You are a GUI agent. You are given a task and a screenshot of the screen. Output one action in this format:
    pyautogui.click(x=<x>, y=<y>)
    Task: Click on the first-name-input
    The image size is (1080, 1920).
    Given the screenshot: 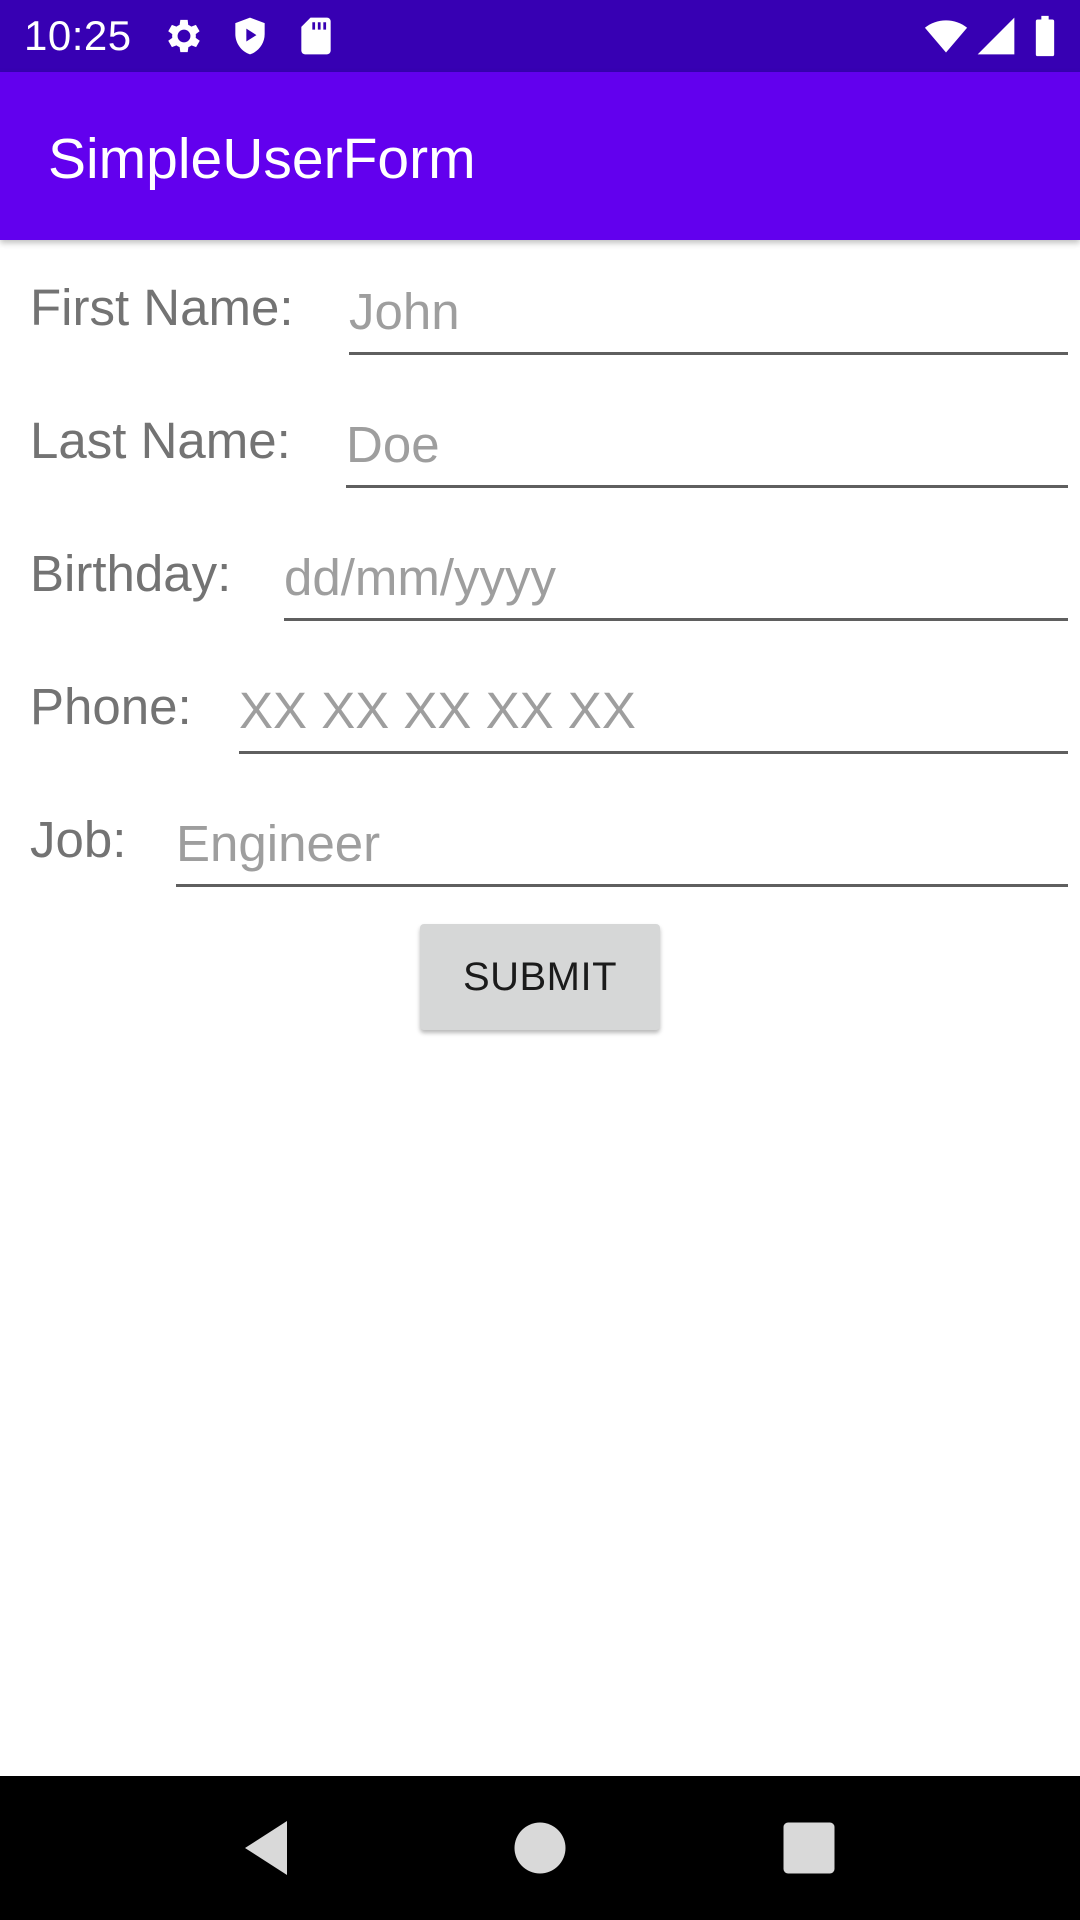 What is the action you would take?
    pyautogui.click(x=708, y=312)
    